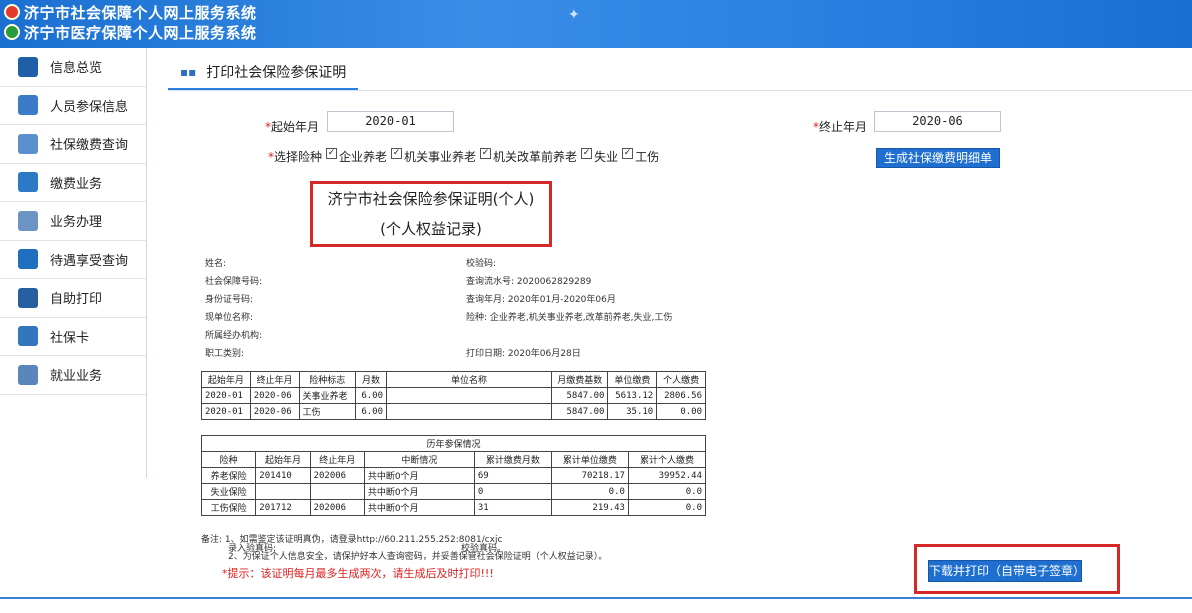 This screenshot has width=1192, height=613. What do you see at coordinates (541, 300) in the screenshot?
I see `info-query-period: 查询年月: 2020年01月-2020年06月` at bounding box center [541, 300].